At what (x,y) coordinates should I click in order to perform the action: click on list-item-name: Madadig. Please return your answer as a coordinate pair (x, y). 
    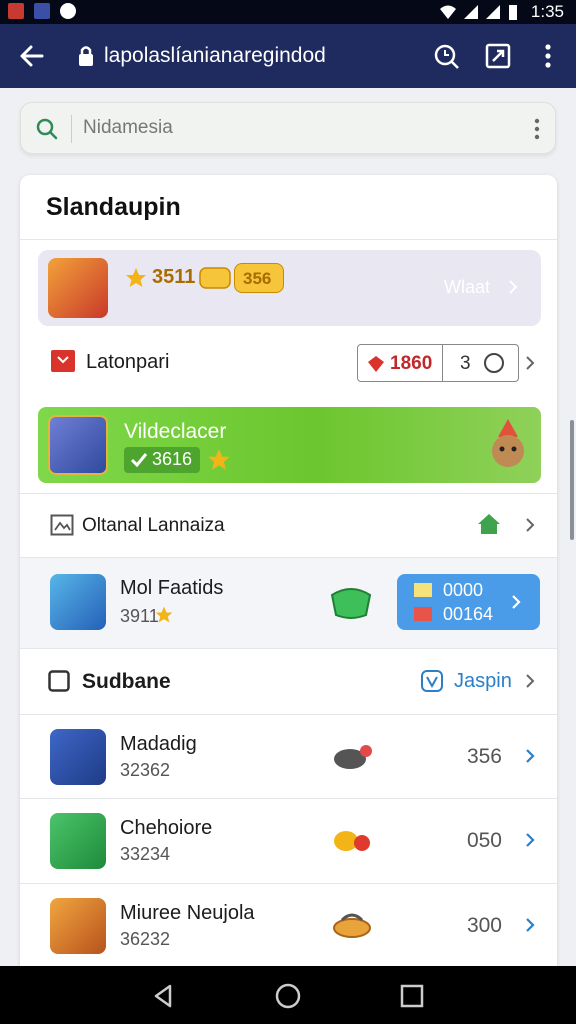
    Looking at the image, I should click on (158, 744).